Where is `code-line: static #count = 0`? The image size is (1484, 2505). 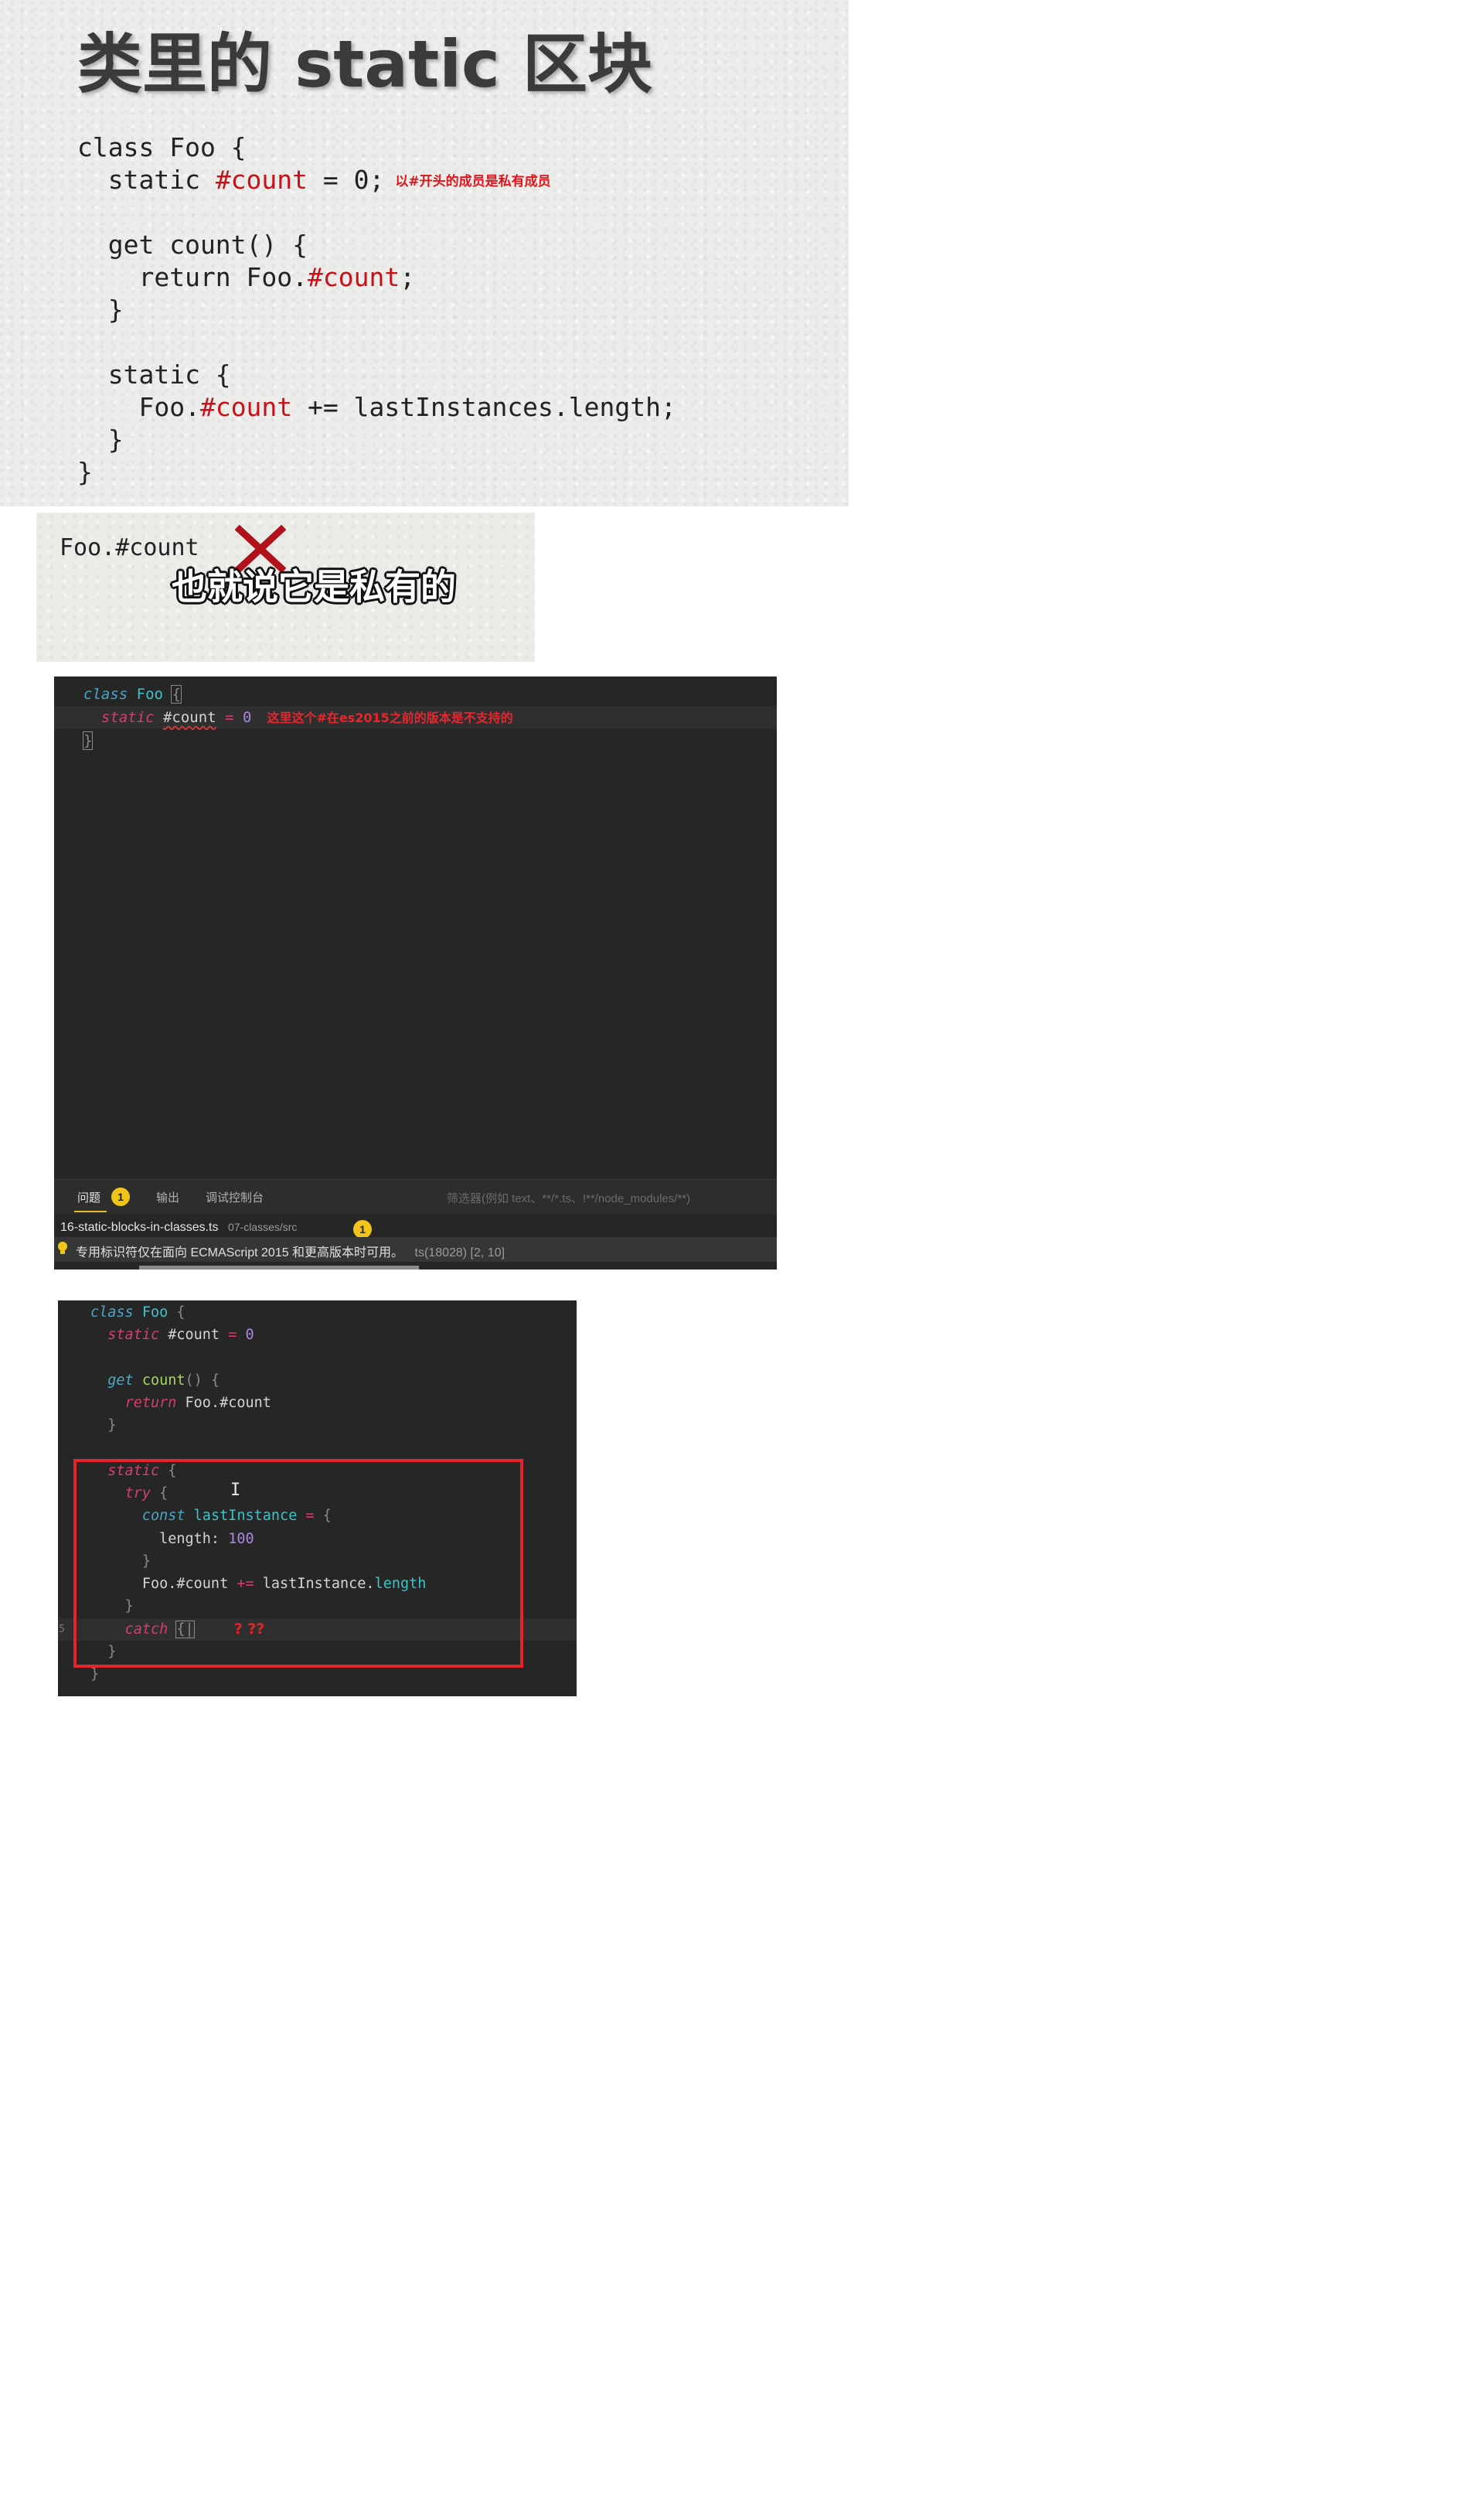 code-line: static #count = 0 is located at coordinates (317, 1335).